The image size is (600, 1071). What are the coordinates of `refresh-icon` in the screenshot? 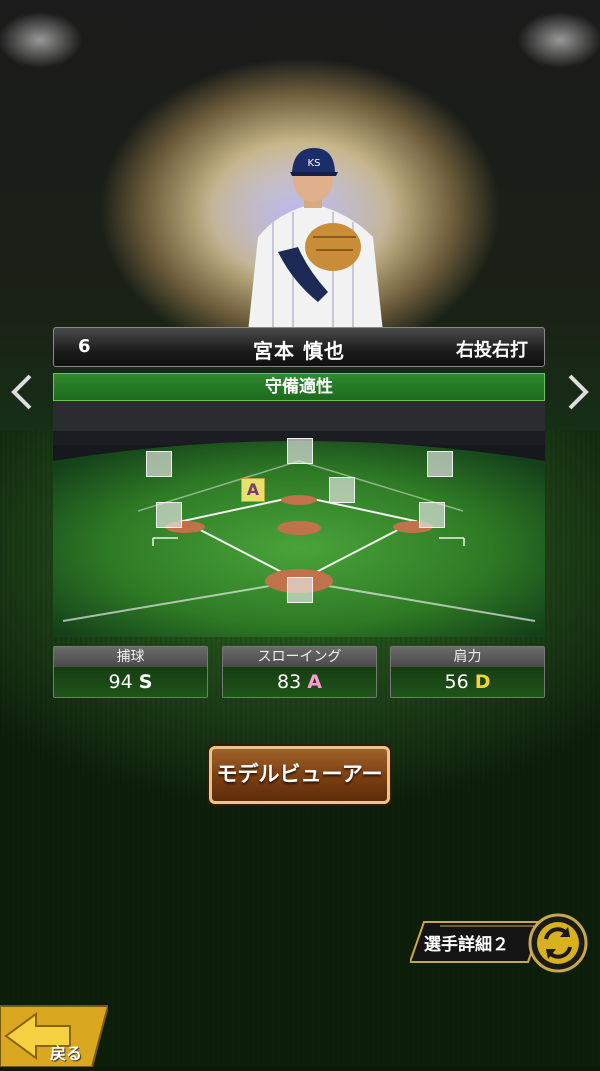 It's located at (558, 943).